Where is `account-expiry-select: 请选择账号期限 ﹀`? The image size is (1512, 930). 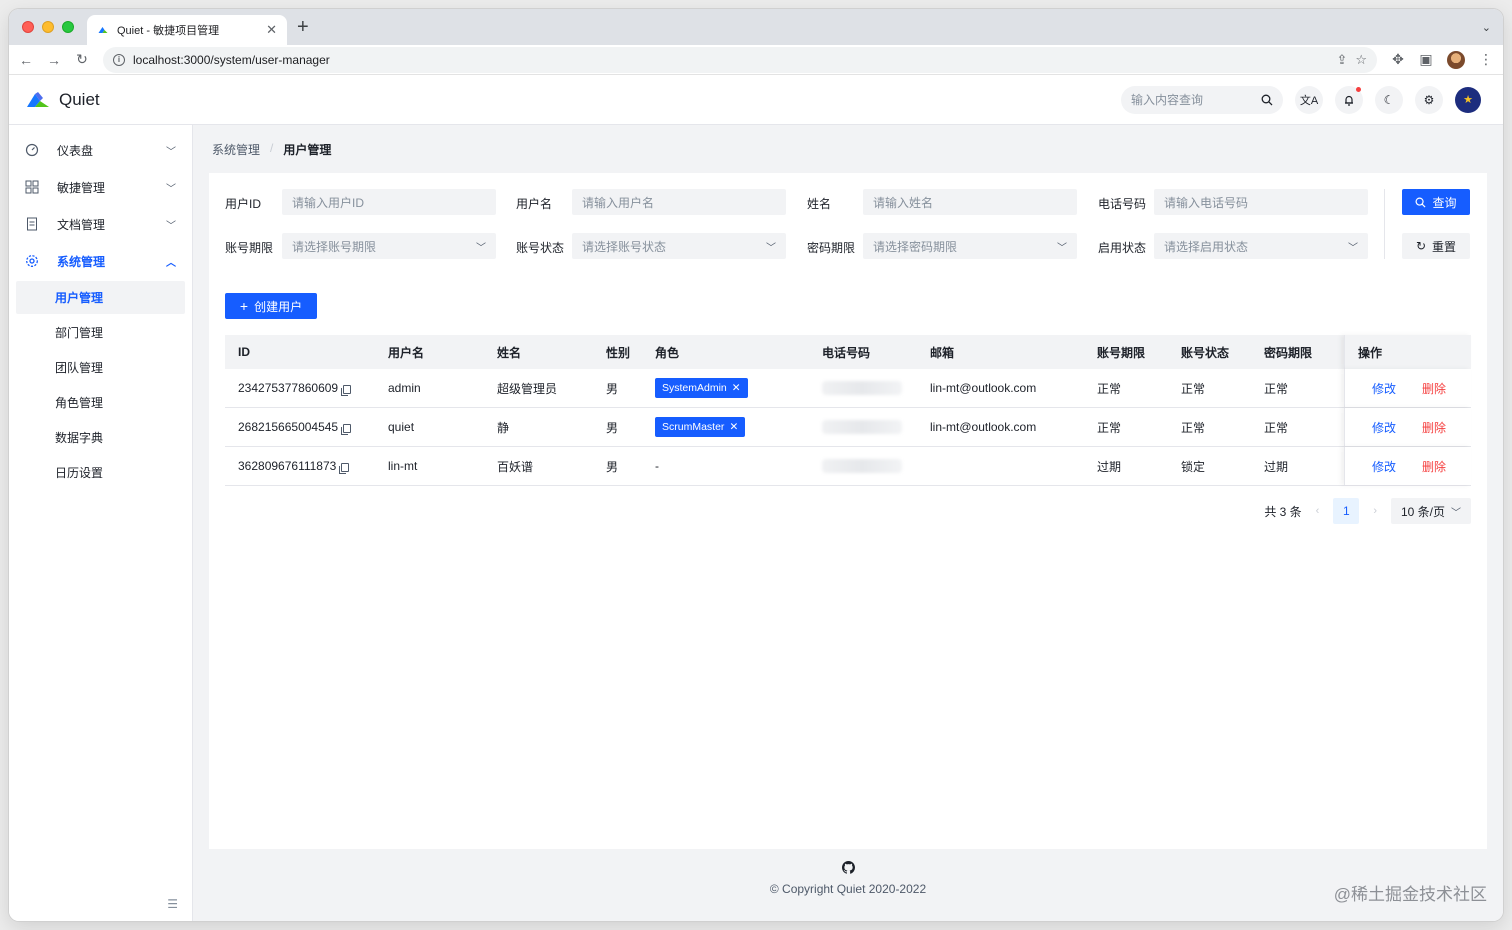 account-expiry-select: 请选择账号期限 ﹀ is located at coordinates (389, 246).